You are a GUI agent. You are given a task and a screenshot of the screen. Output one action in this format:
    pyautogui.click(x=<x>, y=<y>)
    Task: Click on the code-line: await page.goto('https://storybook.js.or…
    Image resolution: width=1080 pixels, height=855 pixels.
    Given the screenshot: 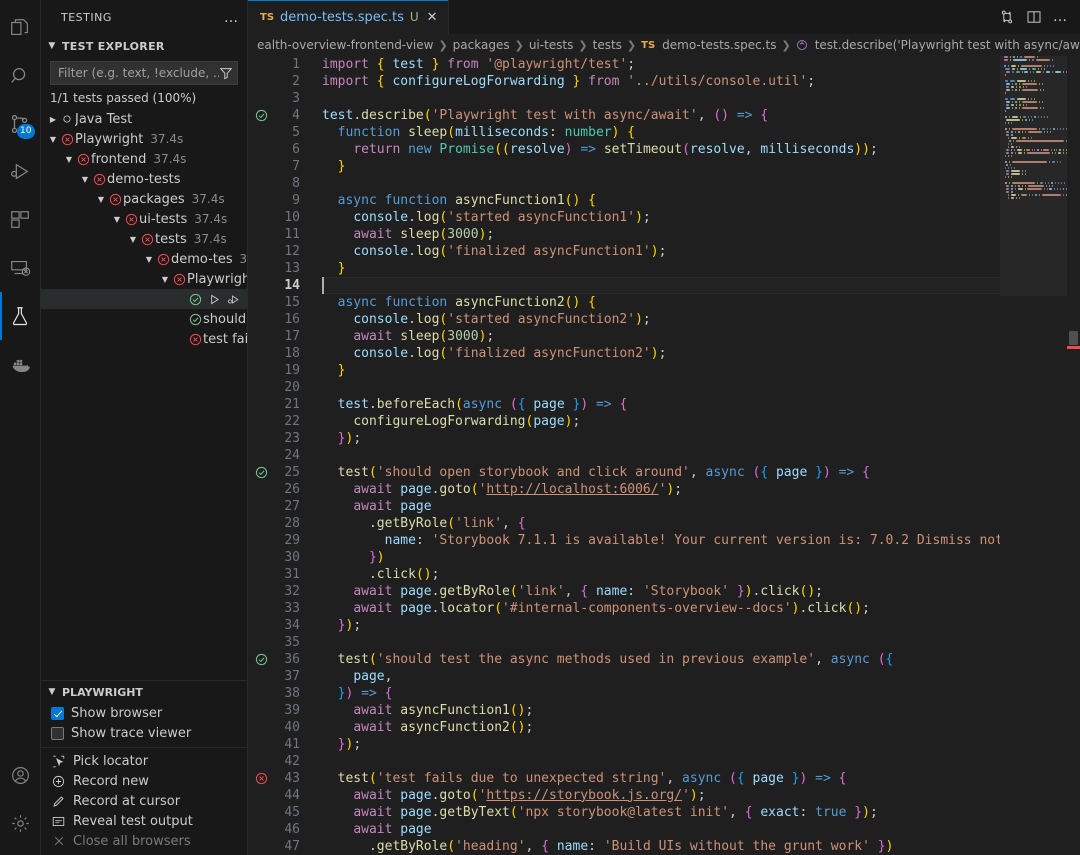 What is the action you would take?
    pyautogui.click(x=701, y=795)
    